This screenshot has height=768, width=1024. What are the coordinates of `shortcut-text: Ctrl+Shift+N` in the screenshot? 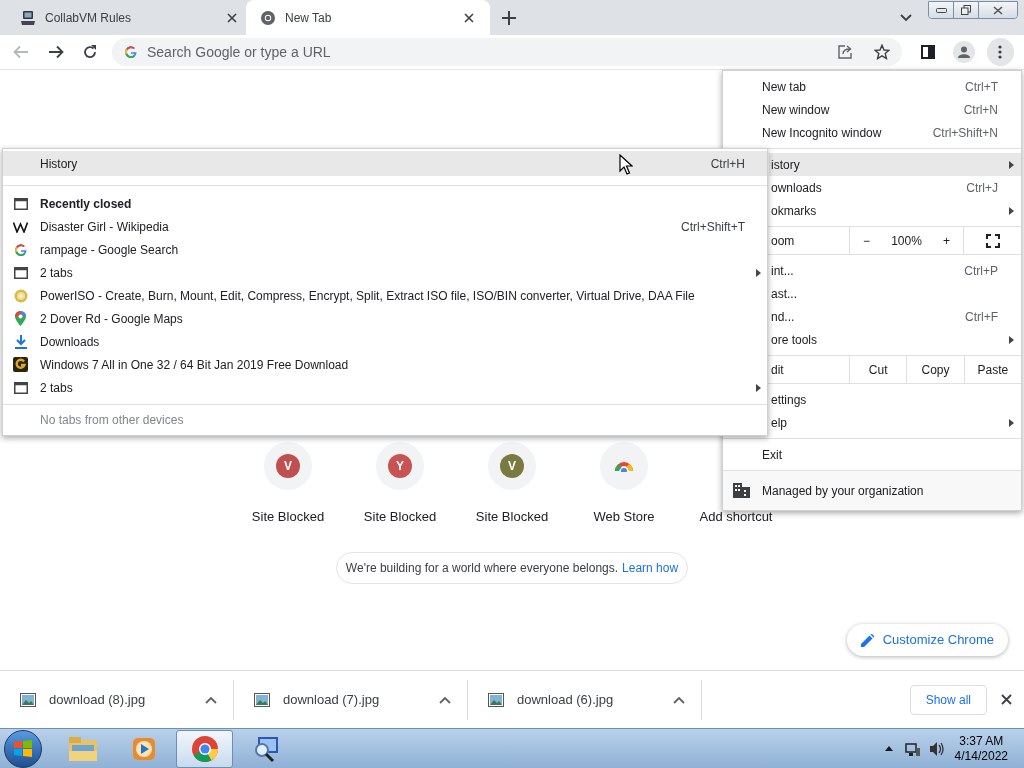 It's located at (965, 133).